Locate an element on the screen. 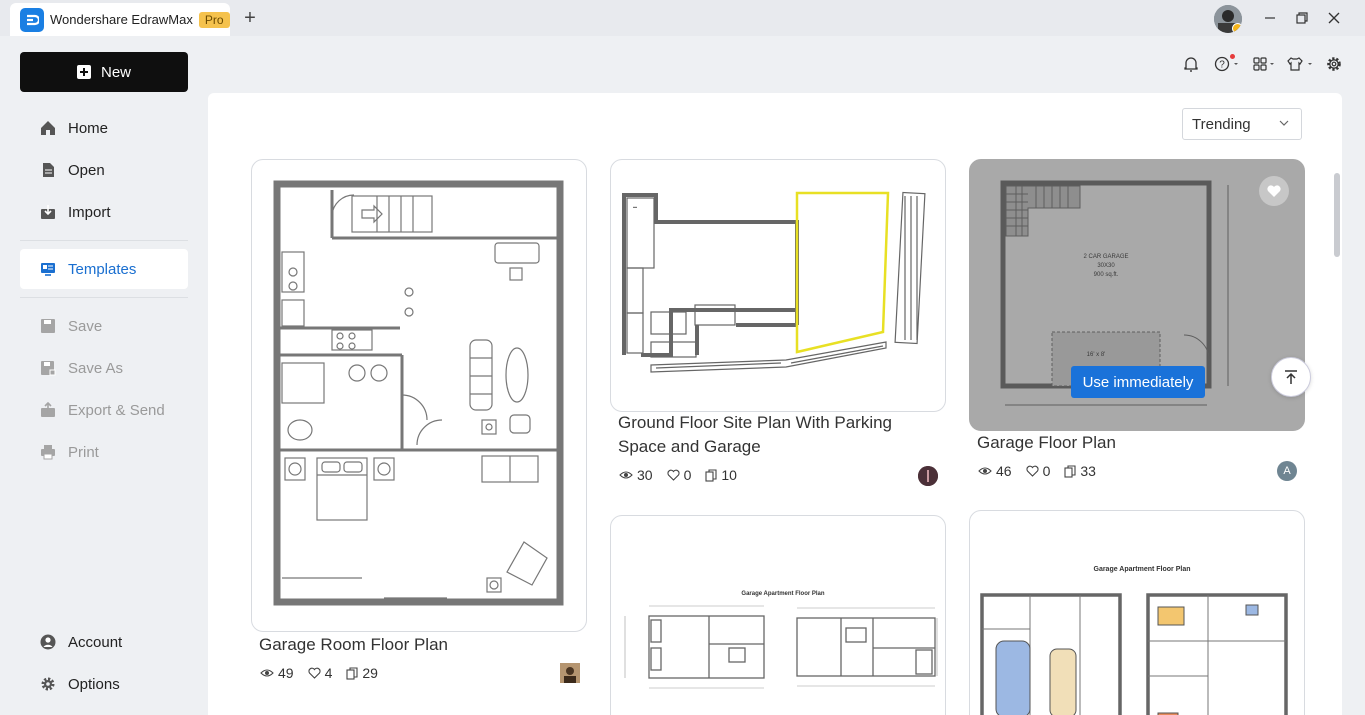 This screenshot has height=715, width=1365. shirt-icon is located at coordinates (1301, 64).